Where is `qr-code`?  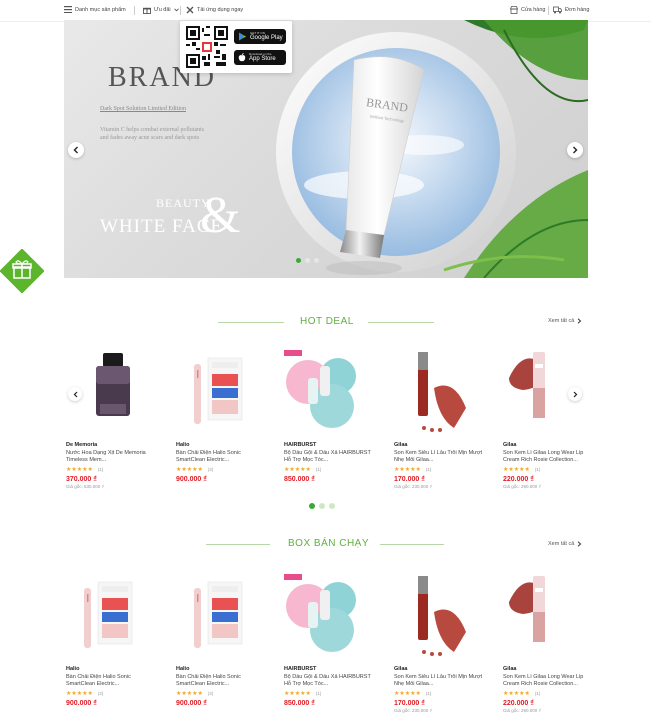
qr-code is located at coordinates (207, 47).